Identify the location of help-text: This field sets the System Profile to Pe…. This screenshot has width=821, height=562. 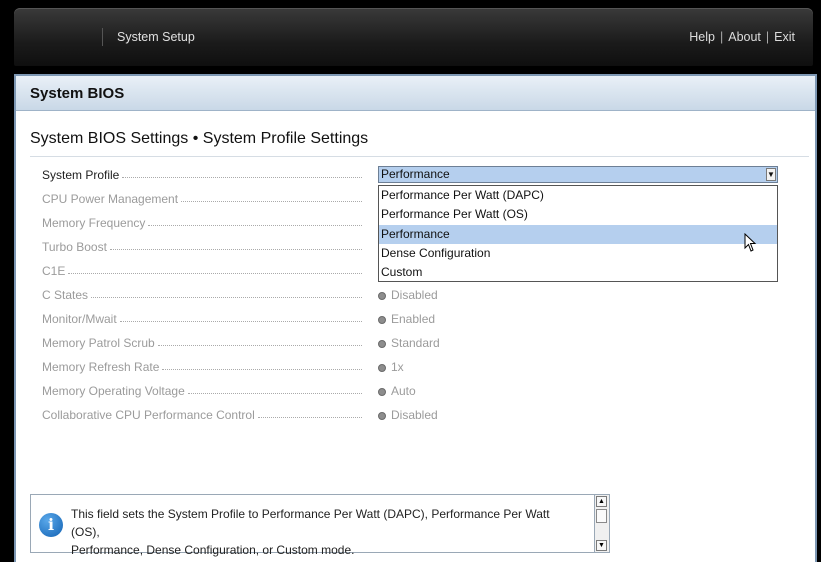
(321, 532).